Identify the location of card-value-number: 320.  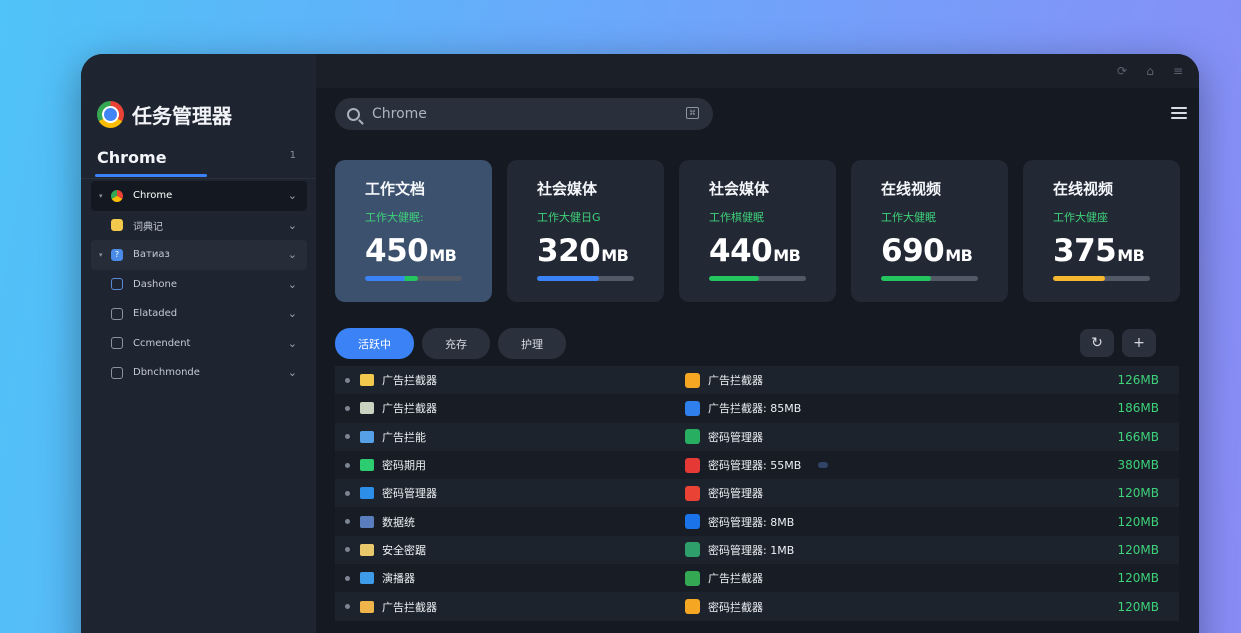
(569, 251).